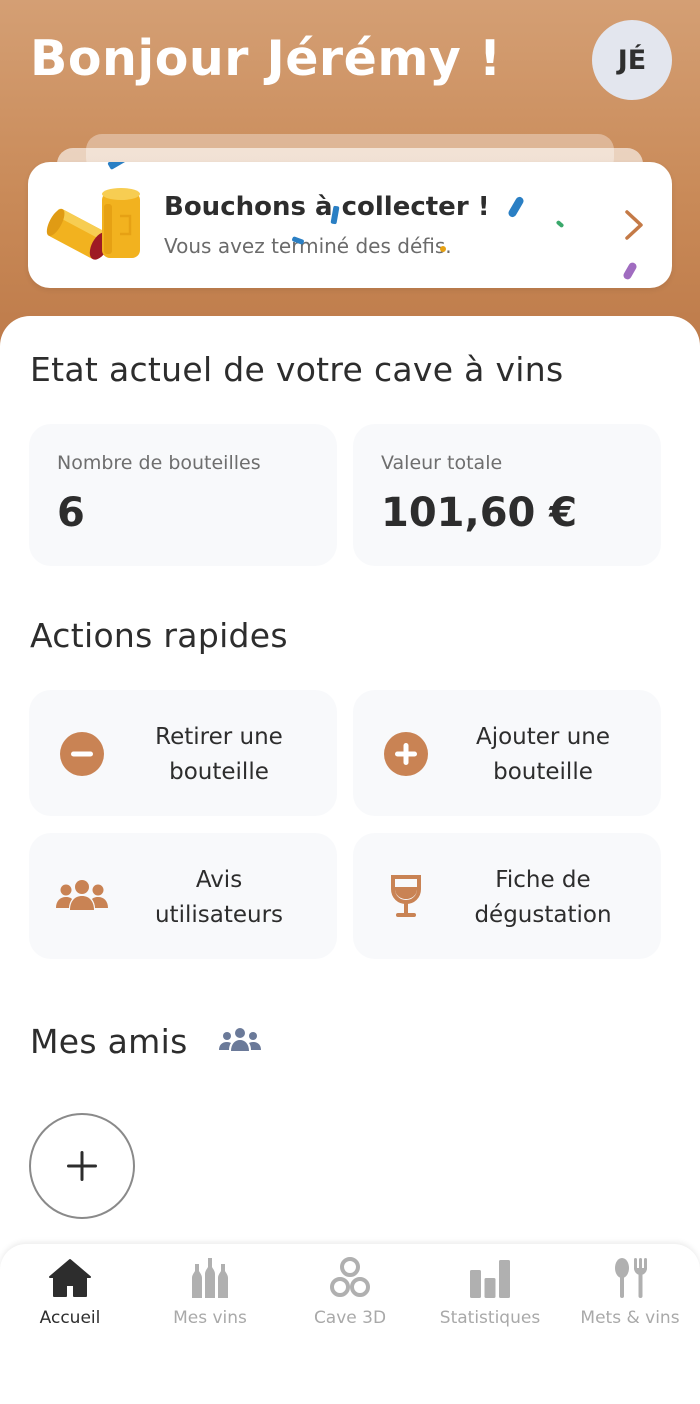 This screenshot has width=700, height=1404. What do you see at coordinates (406, 754) in the screenshot?
I see `plus-circle-icon` at bounding box center [406, 754].